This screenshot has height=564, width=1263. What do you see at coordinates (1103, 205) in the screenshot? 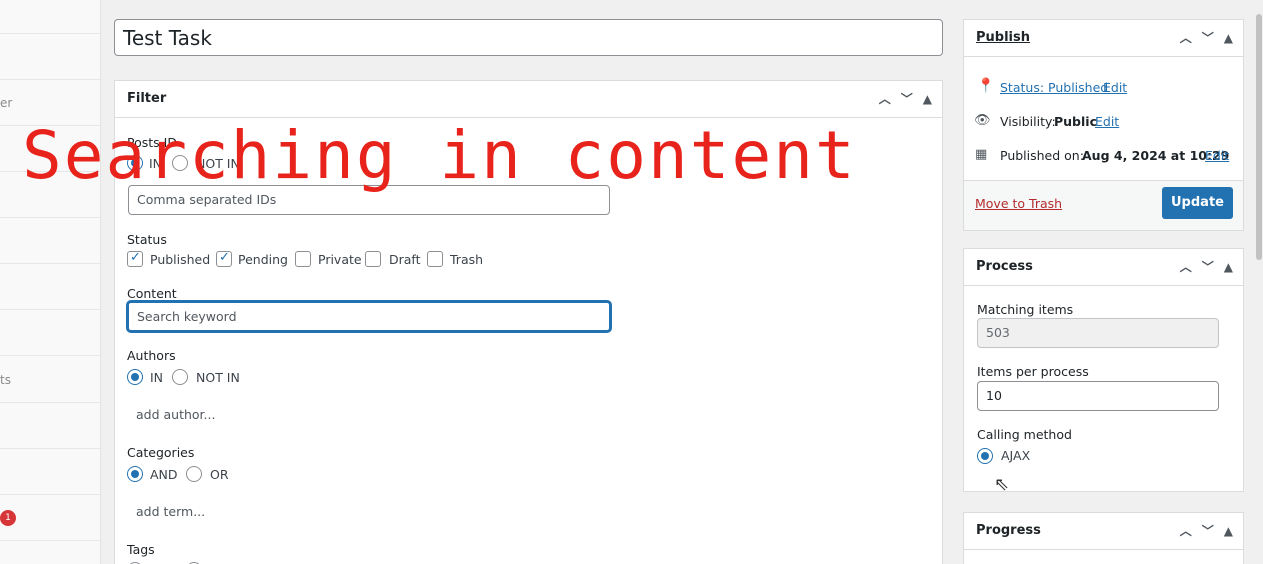
I see `publish-actions: Move to Trash Update` at bounding box center [1103, 205].